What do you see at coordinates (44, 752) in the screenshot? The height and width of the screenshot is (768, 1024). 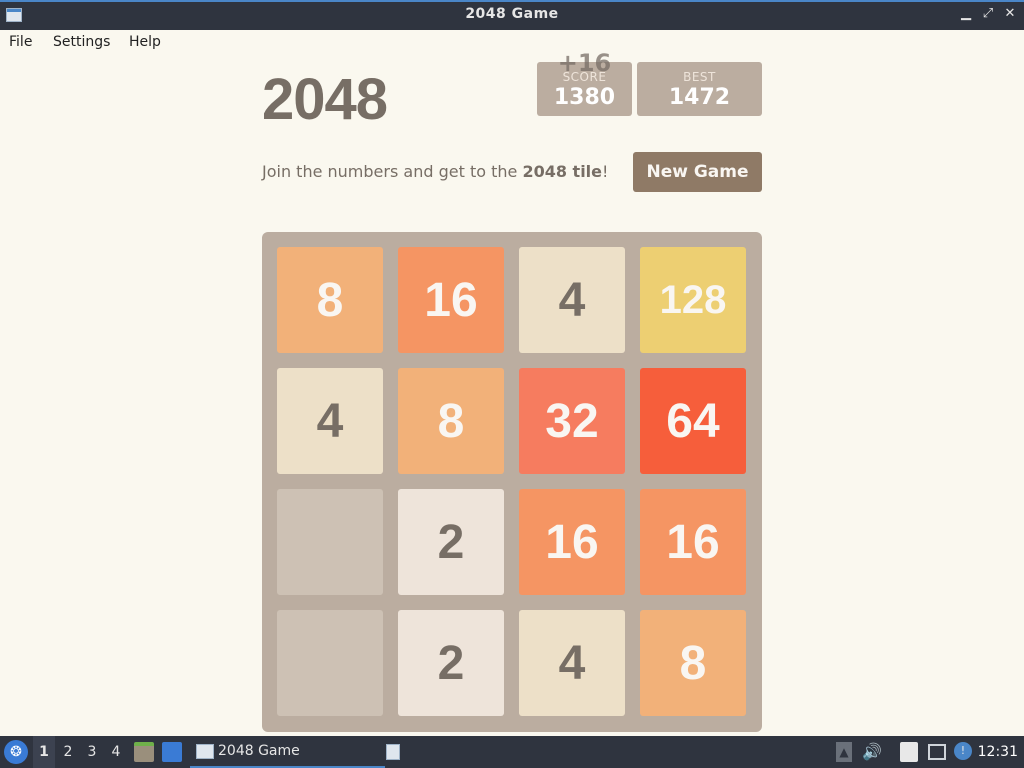 I see `workspace-1: 1` at bounding box center [44, 752].